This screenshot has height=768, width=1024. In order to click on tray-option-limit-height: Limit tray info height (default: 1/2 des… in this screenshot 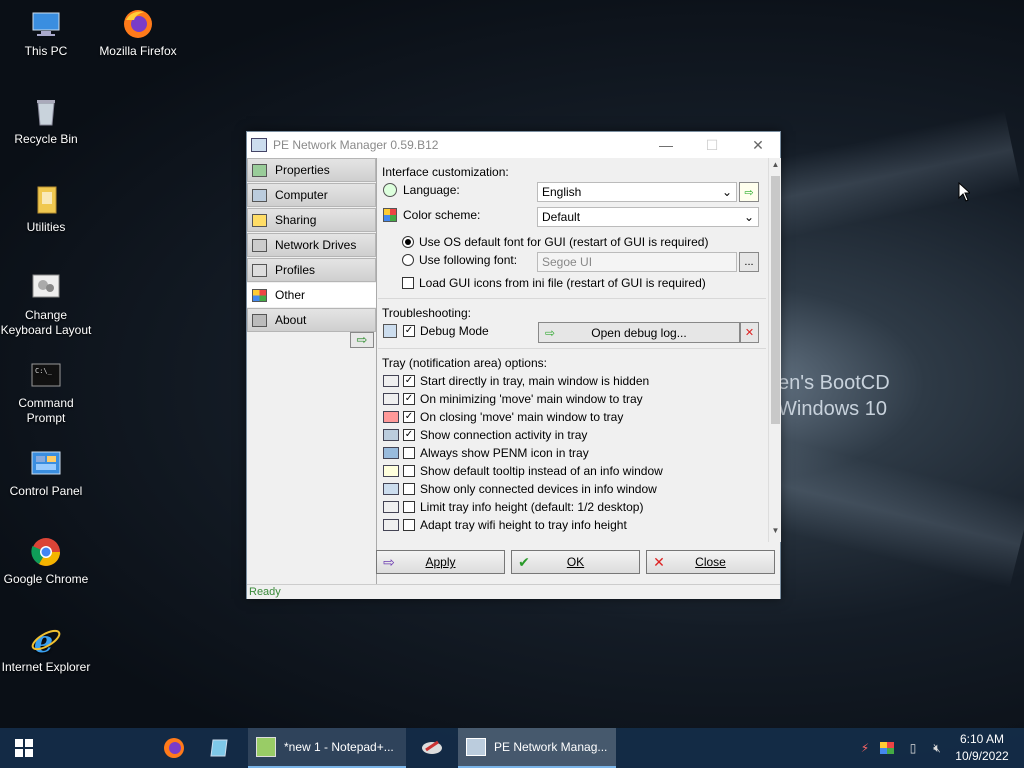, I will do `click(513, 507)`.